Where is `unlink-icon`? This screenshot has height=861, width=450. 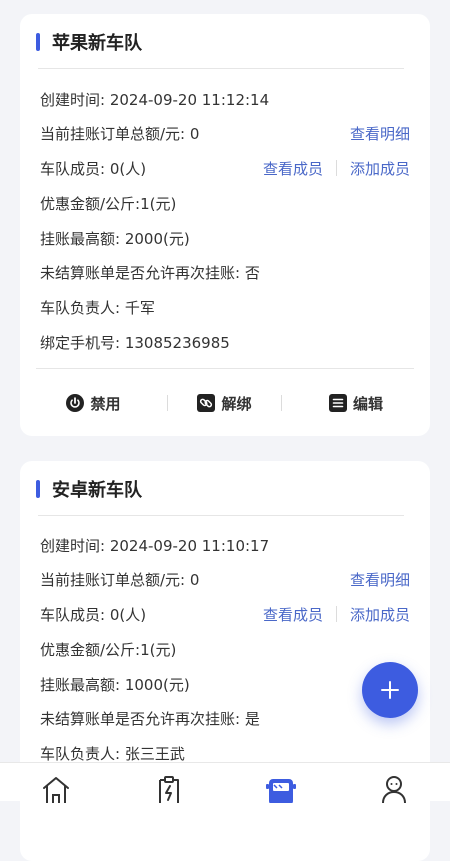 unlink-icon is located at coordinates (206, 403).